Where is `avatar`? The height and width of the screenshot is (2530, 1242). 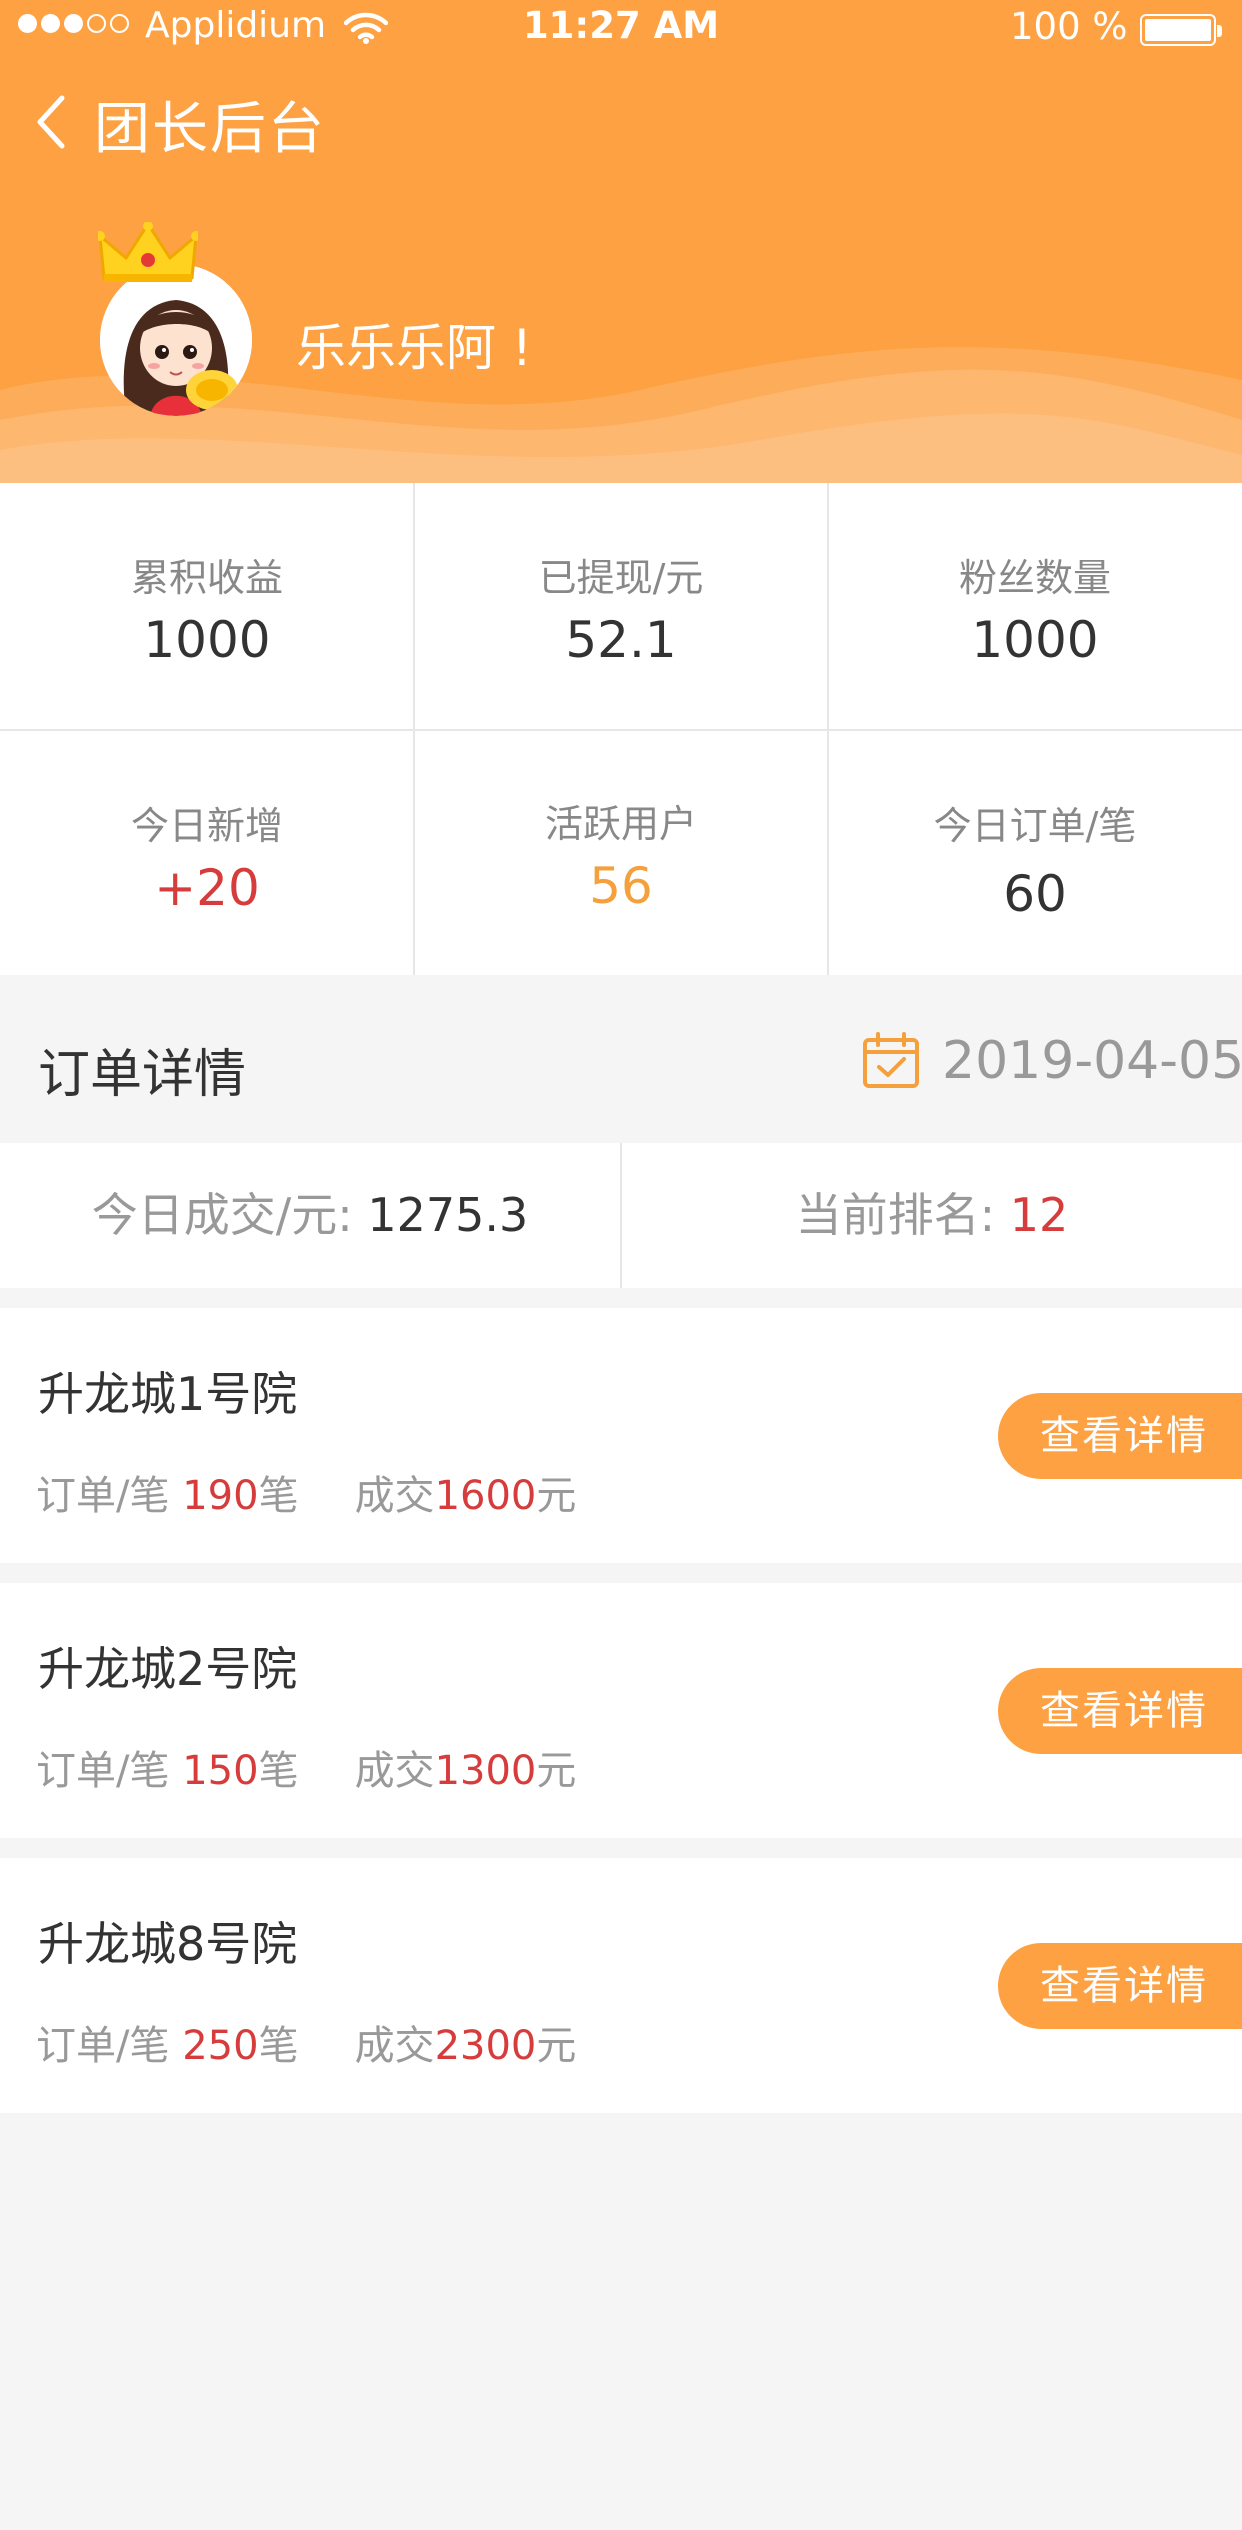 avatar is located at coordinates (176, 340).